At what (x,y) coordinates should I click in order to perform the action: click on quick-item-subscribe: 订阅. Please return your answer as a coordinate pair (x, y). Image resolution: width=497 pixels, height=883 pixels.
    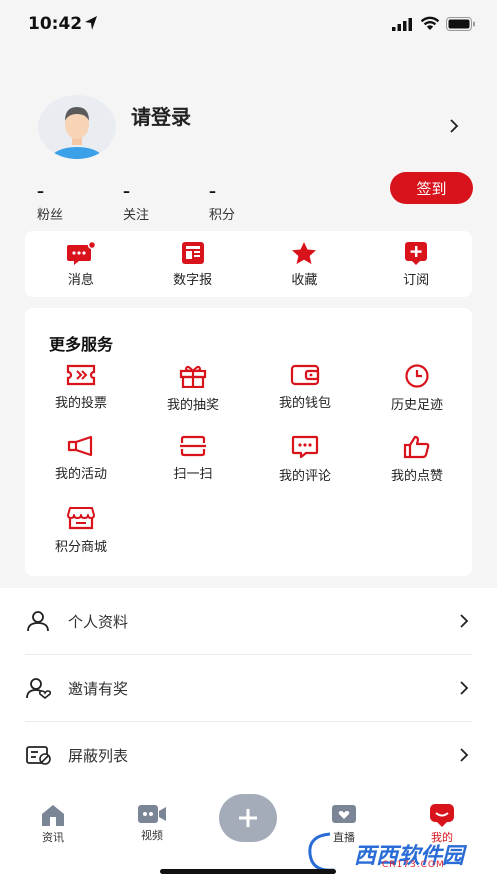
    Looking at the image, I should click on (416, 264).